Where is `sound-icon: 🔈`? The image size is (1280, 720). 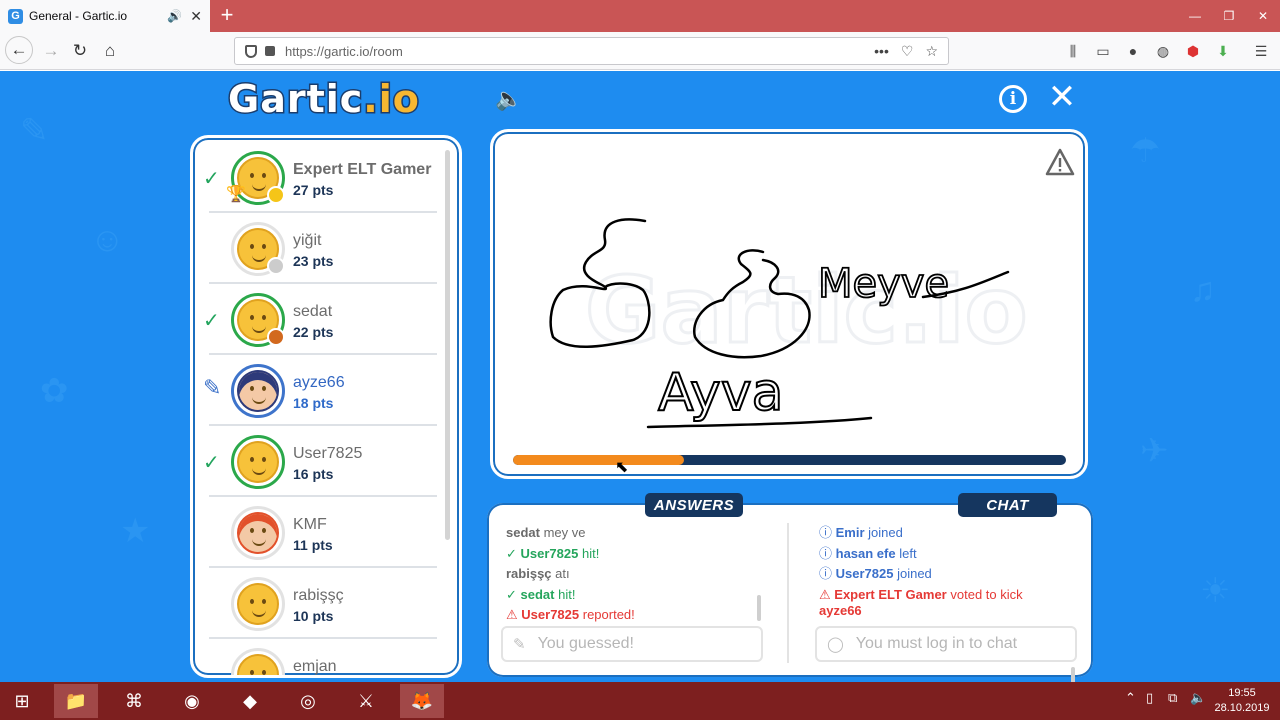
sound-icon: 🔈 is located at coordinates (509, 99).